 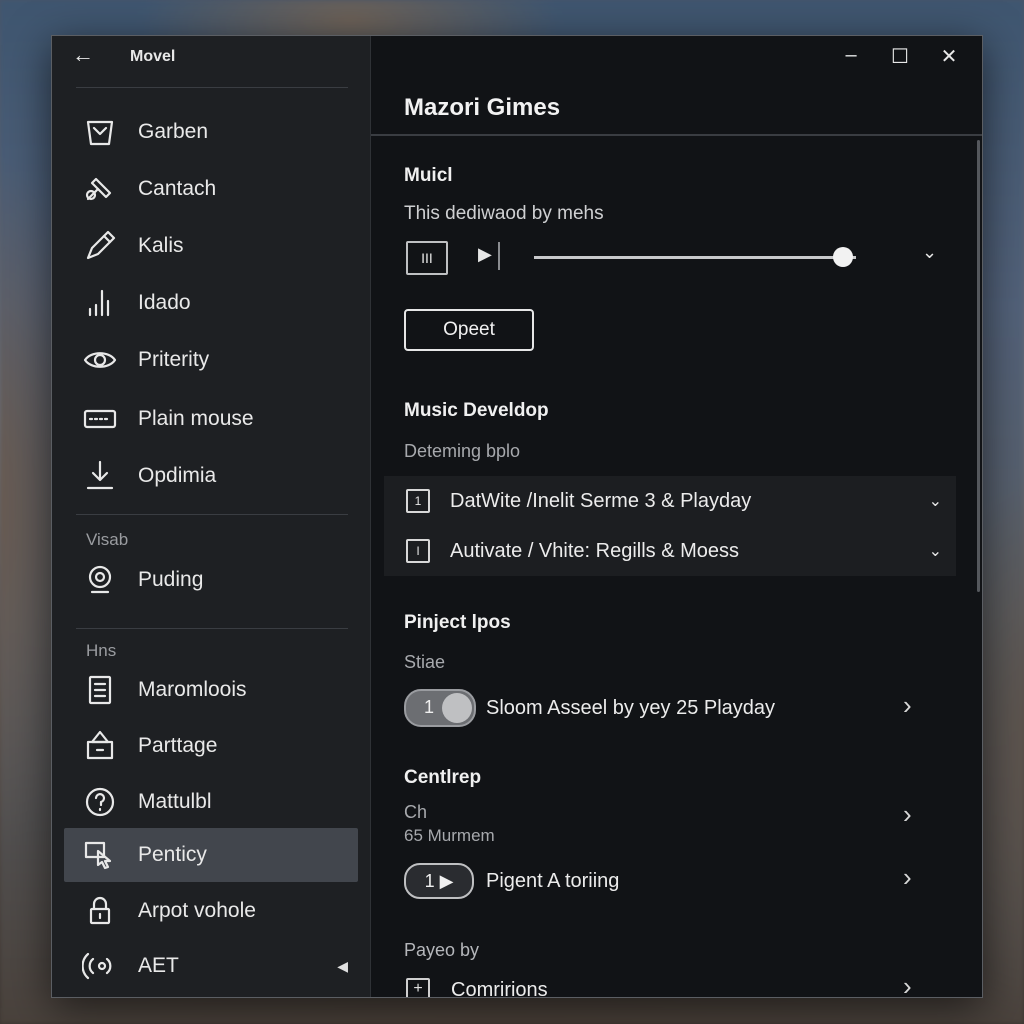 I want to click on page-header: Mazori Gimes, so click(x=676, y=110).